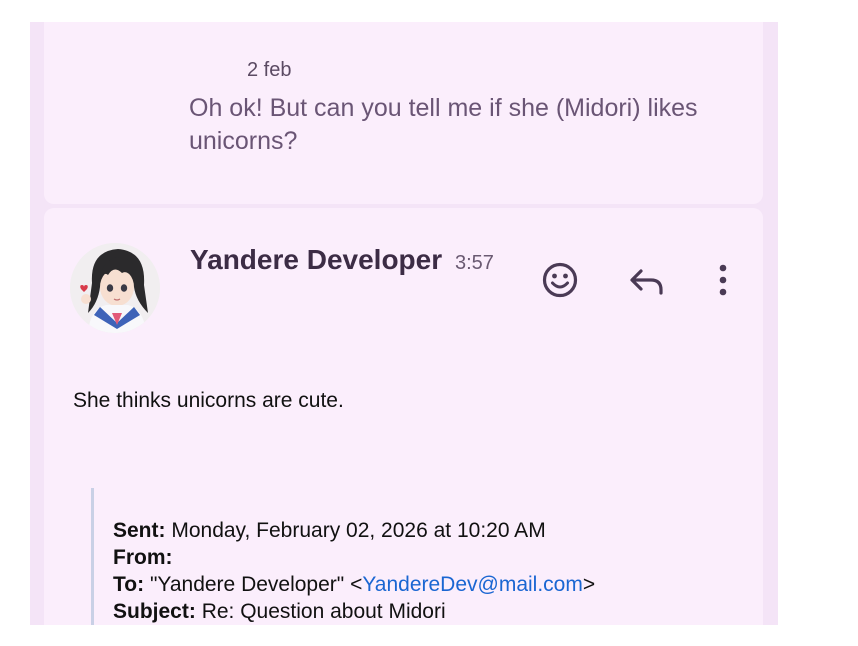  What do you see at coordinates (143, 557) in the screenshot?
I see `quoted-from-label: From:` at bounding box center [143, 557].